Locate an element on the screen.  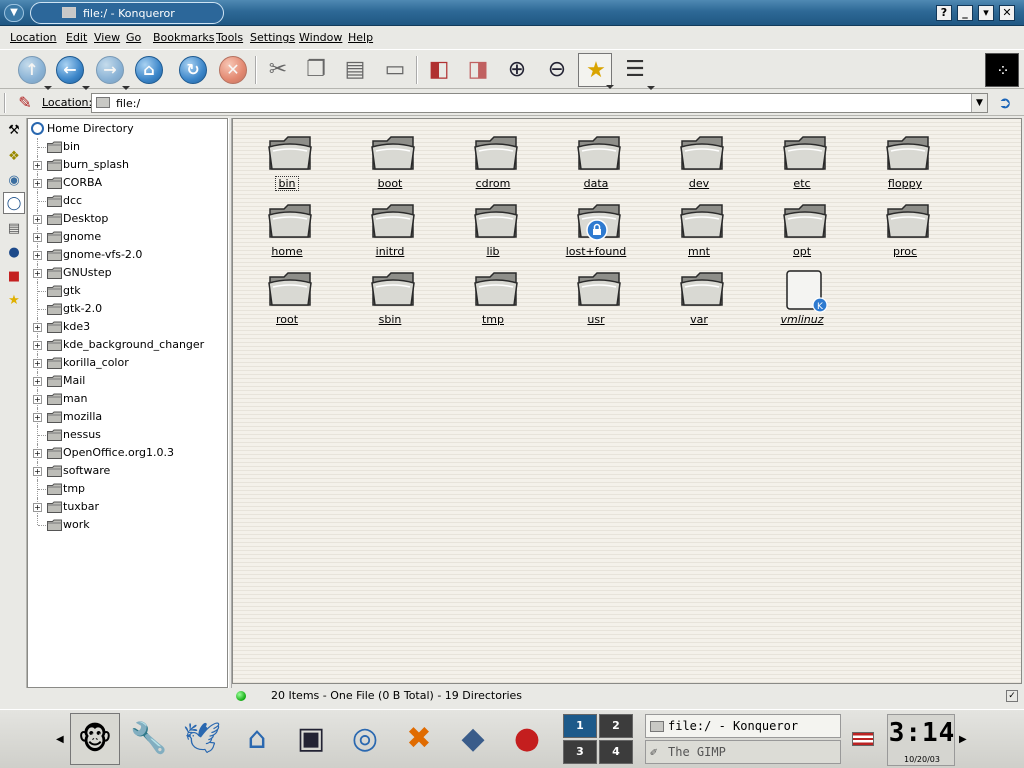
folder-item: root is located at coordinates (287, 296).